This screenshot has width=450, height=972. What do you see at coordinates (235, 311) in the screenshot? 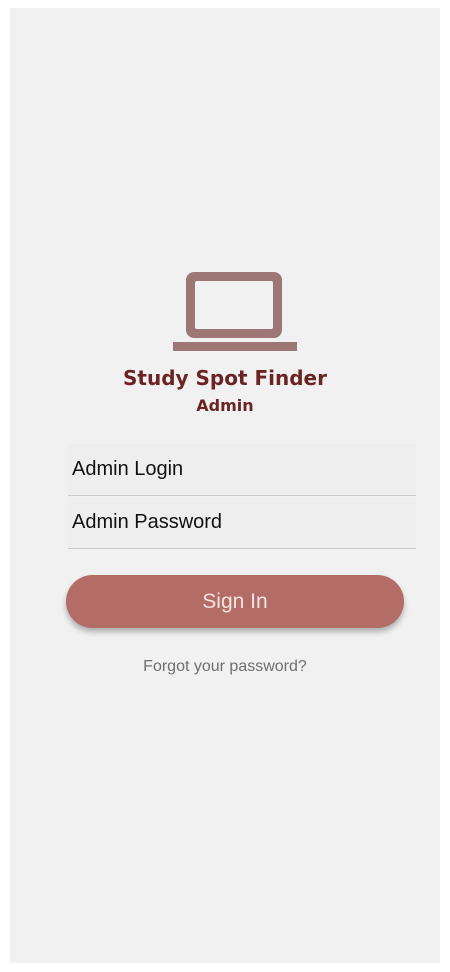
I see `laptop-icon` at bounding box center [235, 311].